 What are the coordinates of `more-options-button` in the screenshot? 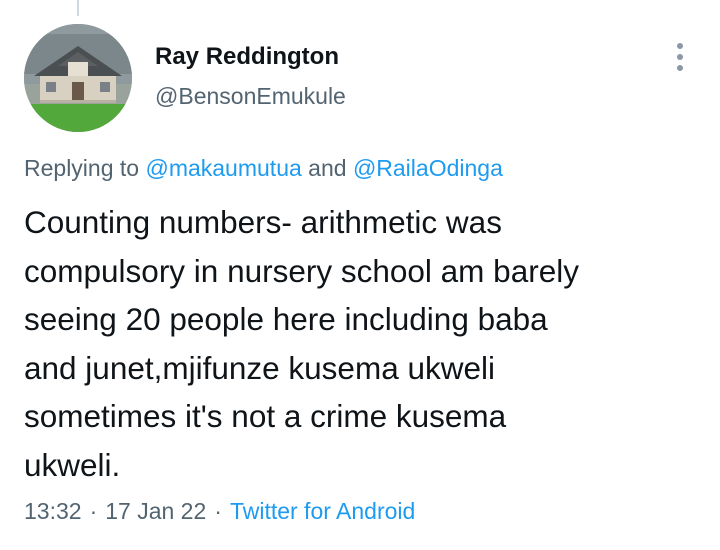 It's located at (680, 57).